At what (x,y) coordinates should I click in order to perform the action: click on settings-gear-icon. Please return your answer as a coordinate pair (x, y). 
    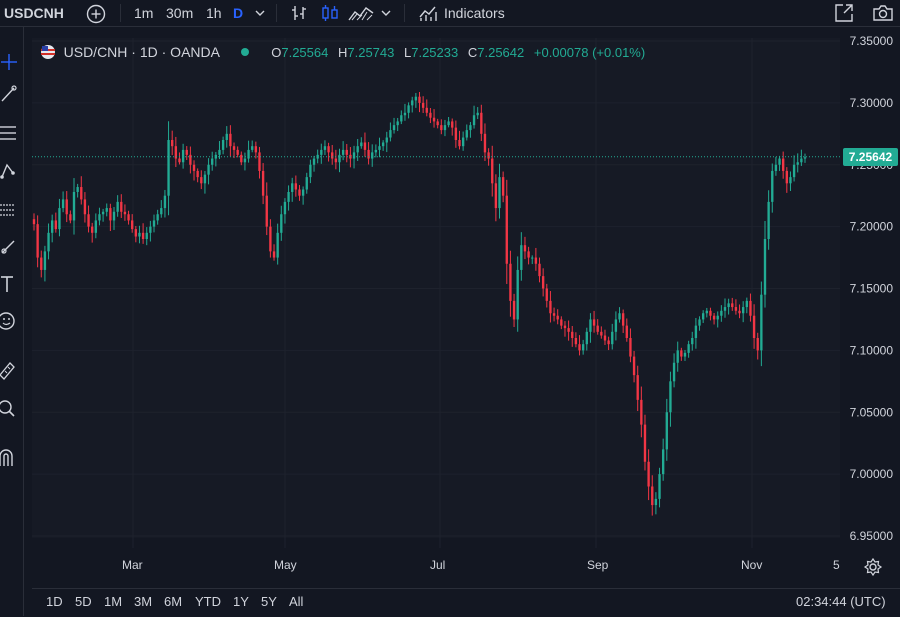
    Looking at the image, I should click on (873, 567).